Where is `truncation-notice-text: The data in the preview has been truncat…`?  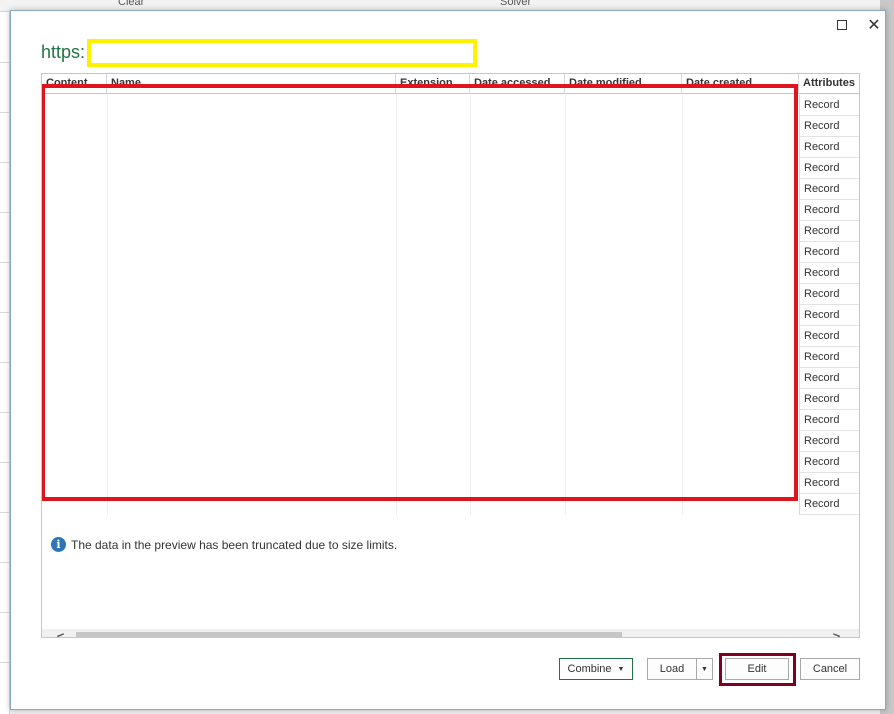 truncation-notice-text: The data in the preview has been truncat… is located at coordinates (234, 544).